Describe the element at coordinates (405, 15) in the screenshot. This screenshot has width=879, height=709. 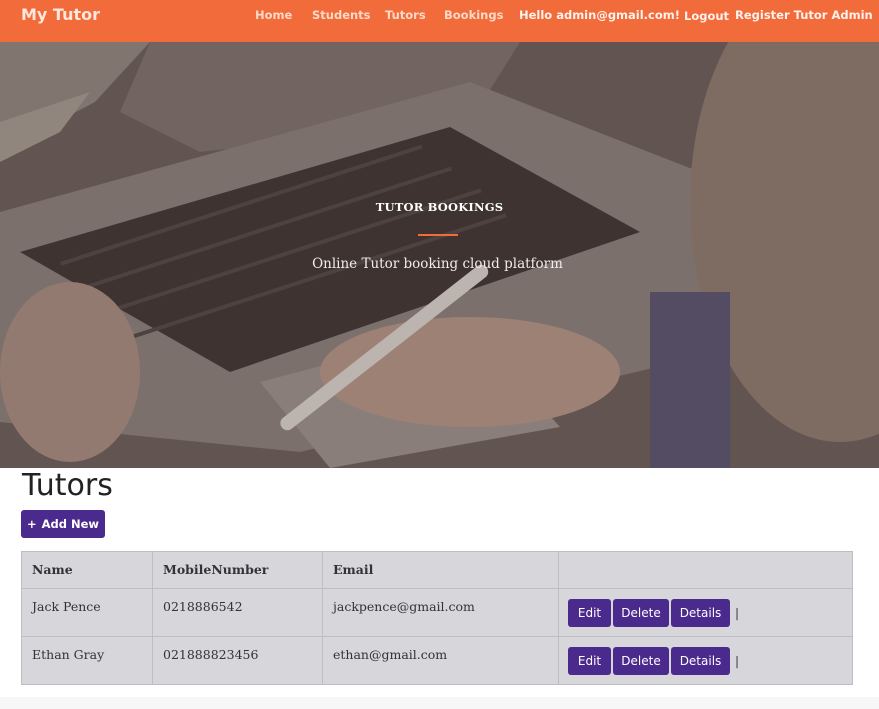
I see `nav-tutors: Tutors` at that location.